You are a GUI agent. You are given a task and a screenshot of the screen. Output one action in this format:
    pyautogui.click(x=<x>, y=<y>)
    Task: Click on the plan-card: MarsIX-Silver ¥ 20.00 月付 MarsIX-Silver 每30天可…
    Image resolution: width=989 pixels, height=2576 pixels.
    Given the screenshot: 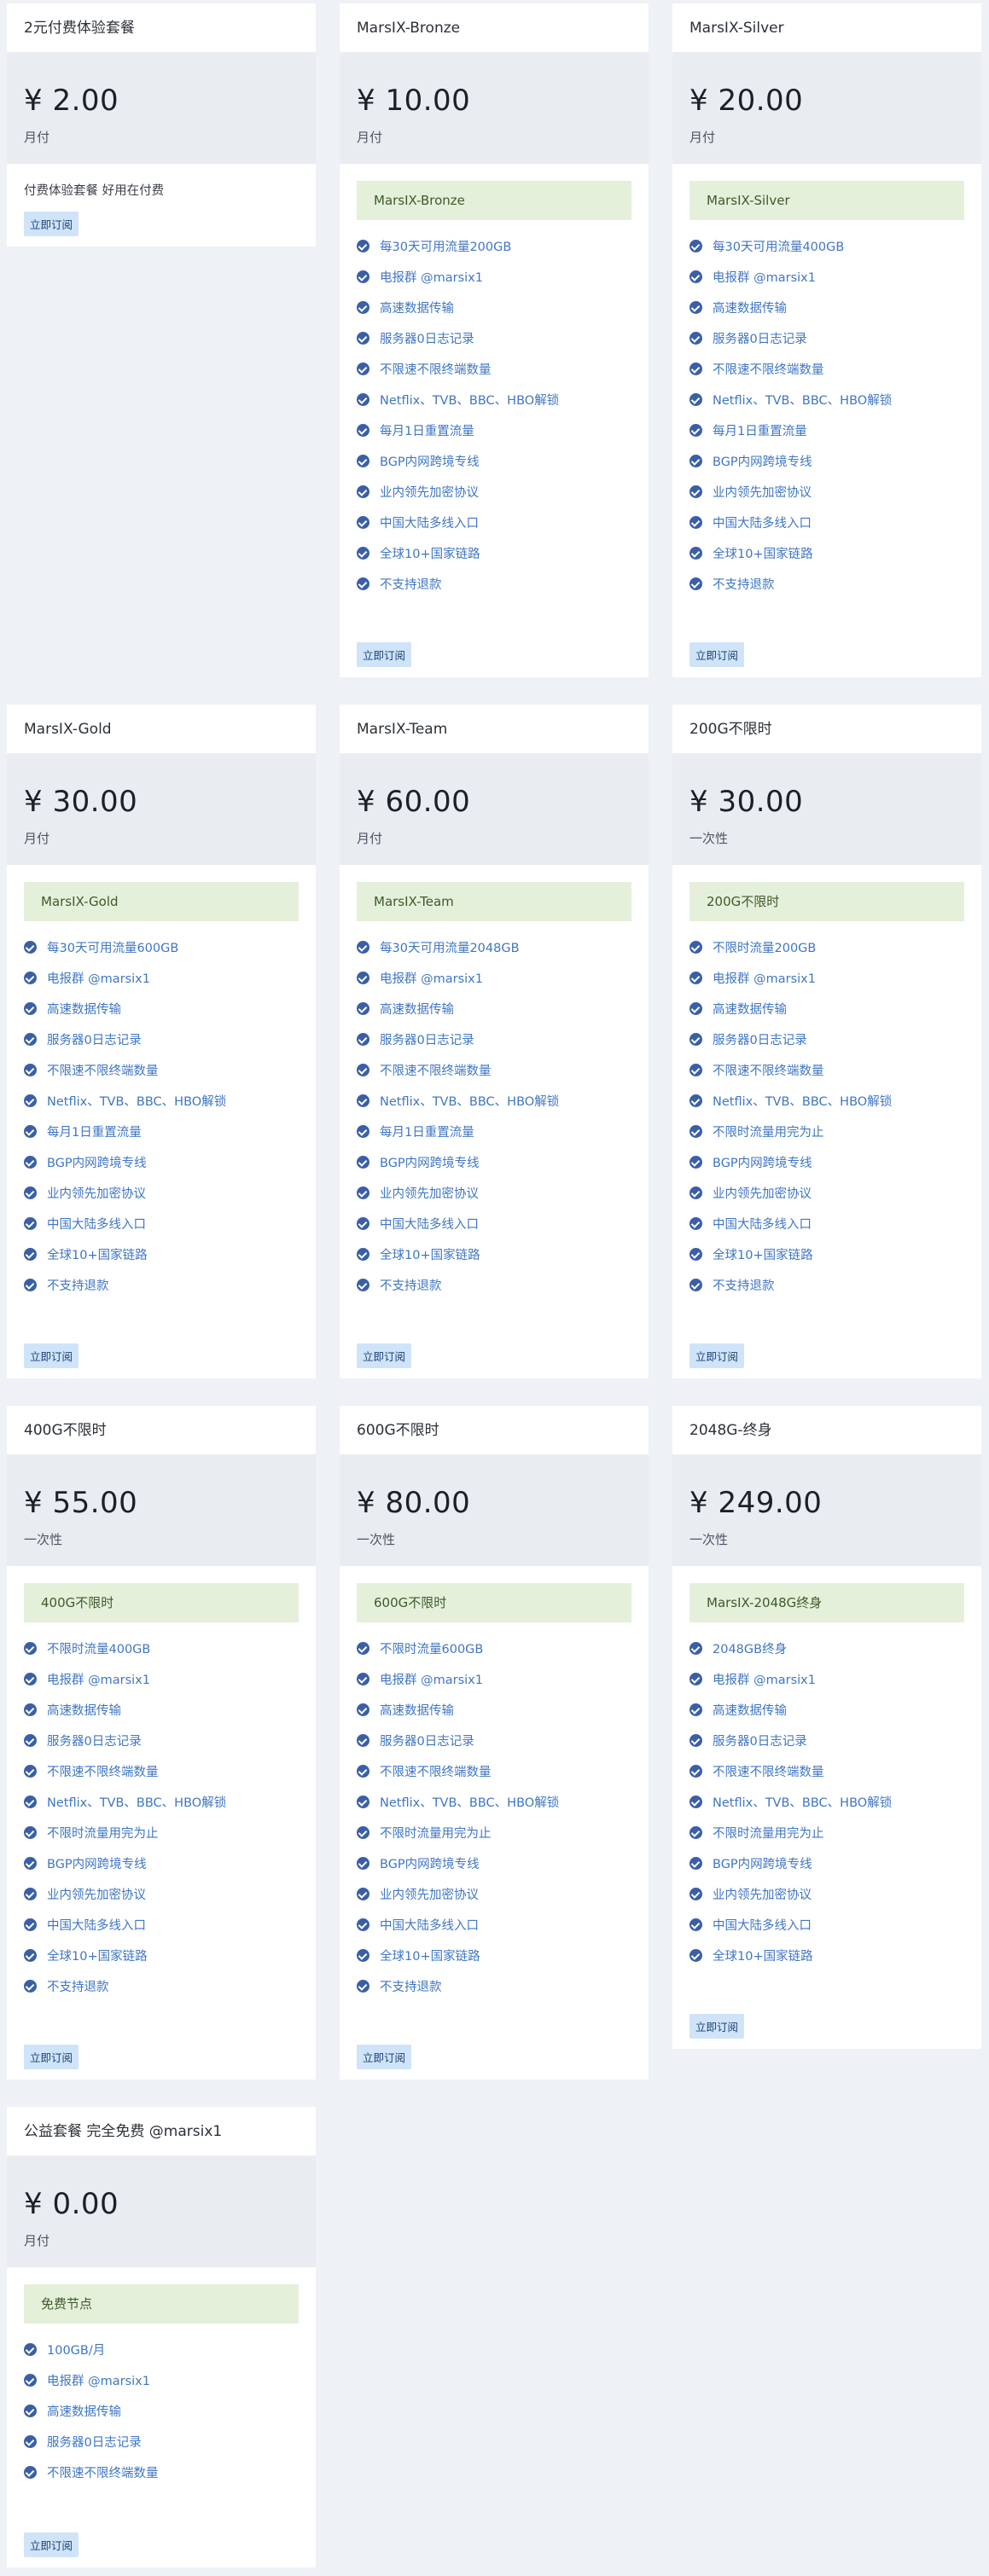 What is the action you would take?
    pyautogui.click(x=826, y=340)
    